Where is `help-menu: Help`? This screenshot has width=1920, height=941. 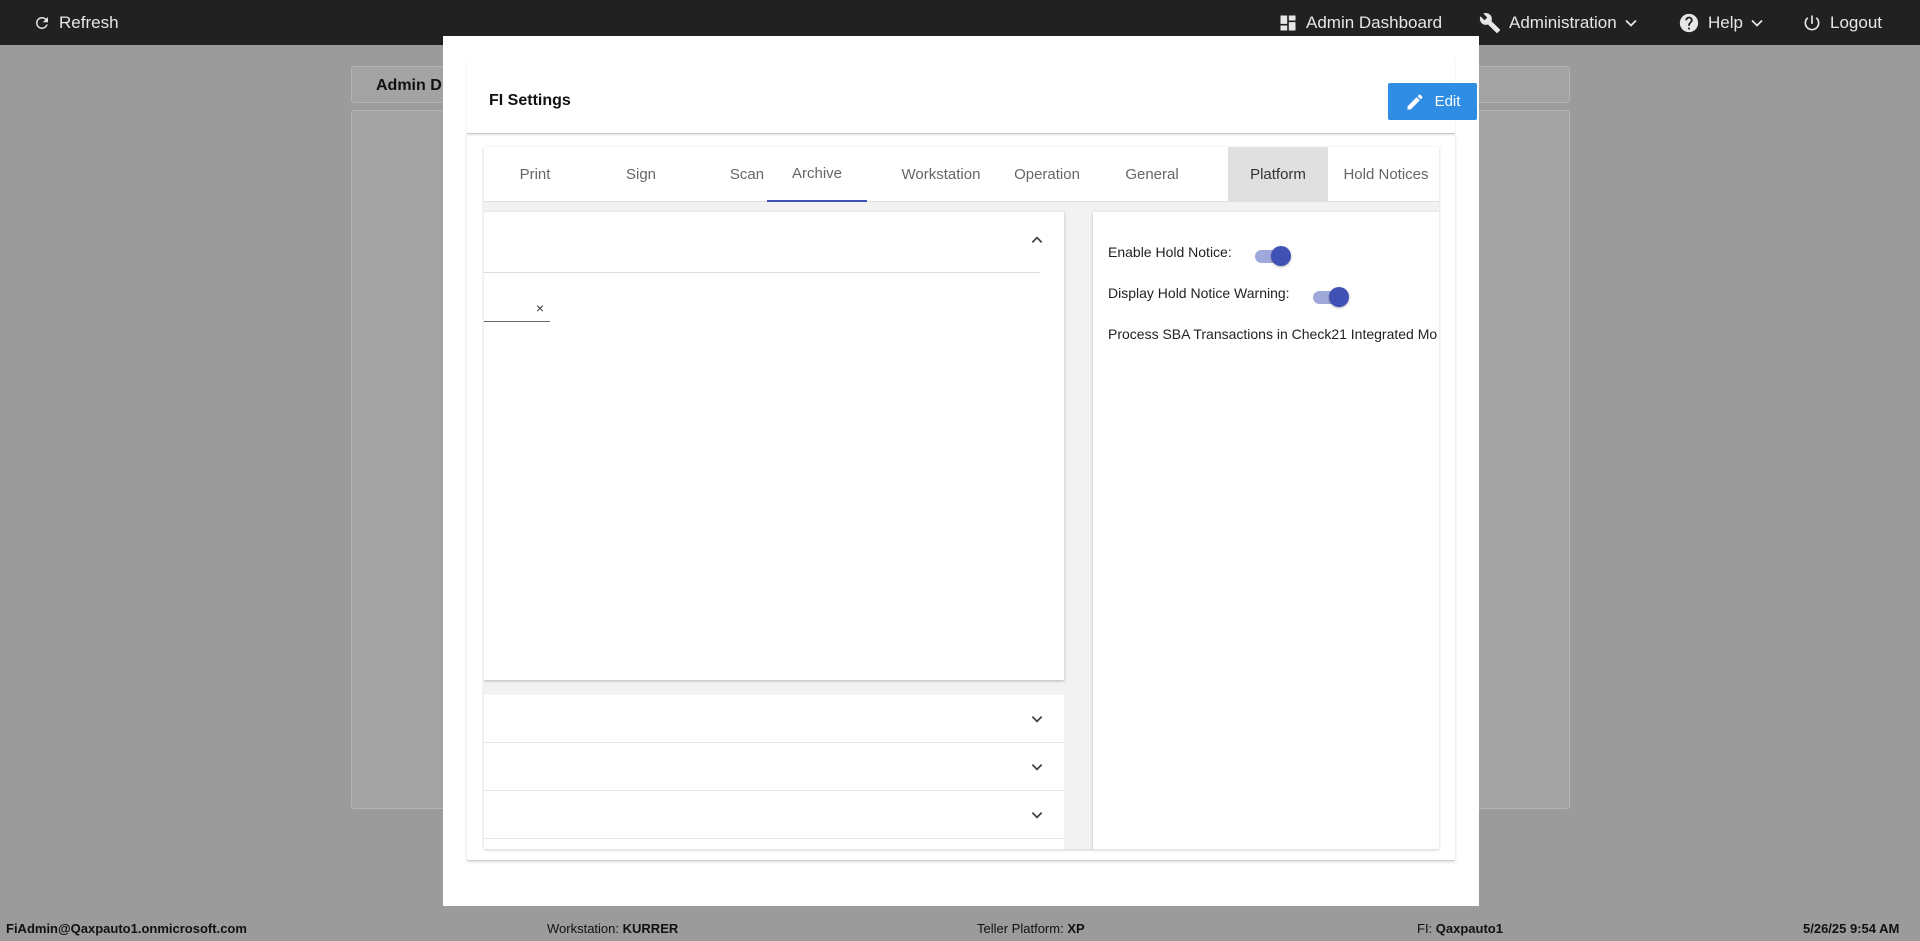 help-menu: Help is located at coordinates (1720, 22).